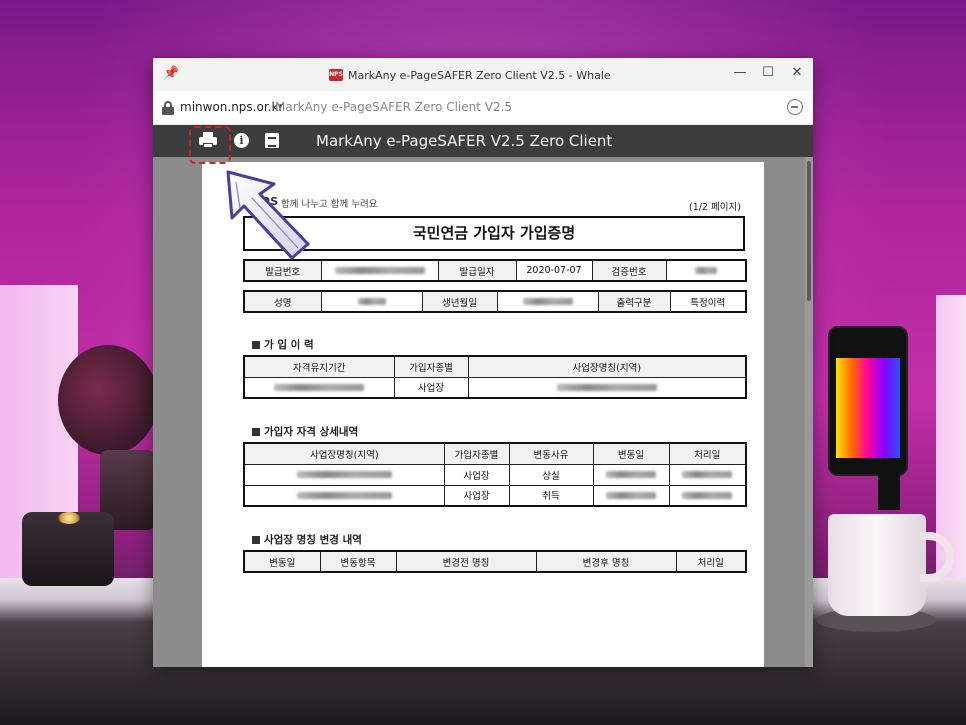 The height and width of the screenshot is (725, 966). What do you see at coordinates (210, 145) in the screenshot?
I see `print-highlight-box` at bounding box center [210, 145].